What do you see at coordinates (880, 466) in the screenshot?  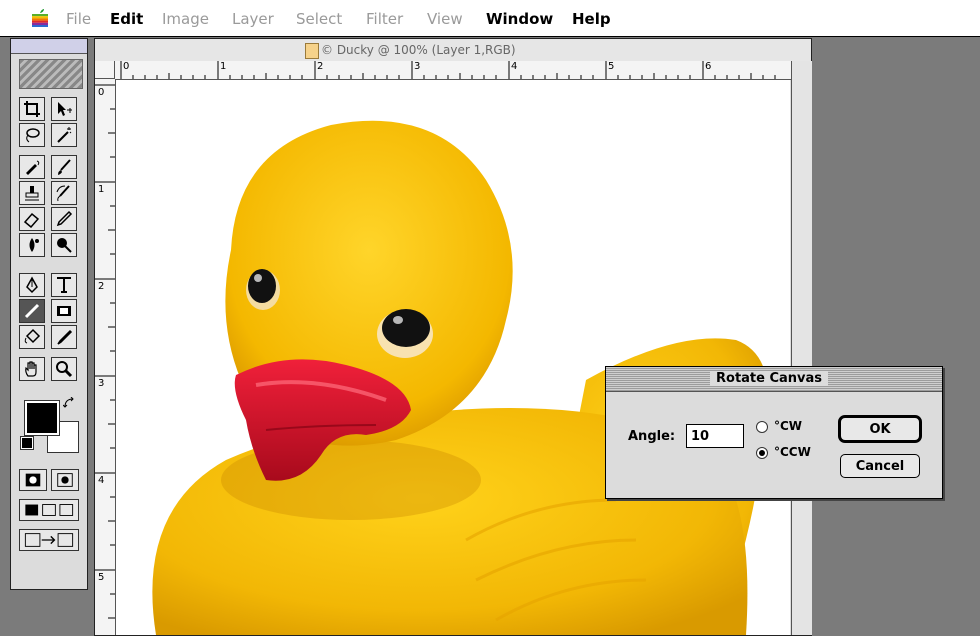 I see `cancel-button: Cancel` at bounding box center [880, 466].